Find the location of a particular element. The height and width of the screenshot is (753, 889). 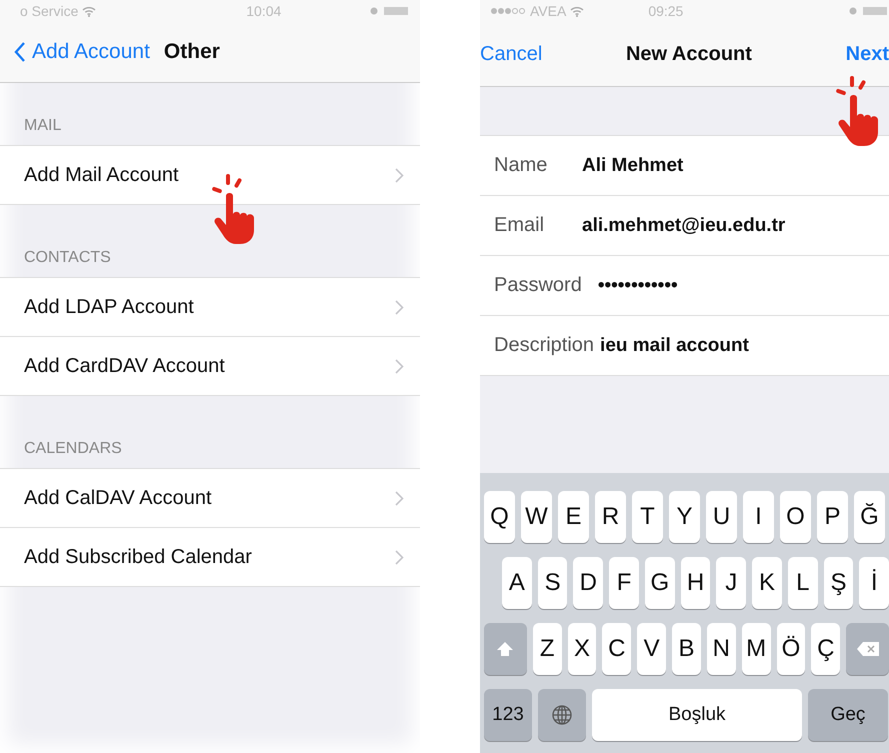

keyboard-key: J is located at coordinates (731, 583).